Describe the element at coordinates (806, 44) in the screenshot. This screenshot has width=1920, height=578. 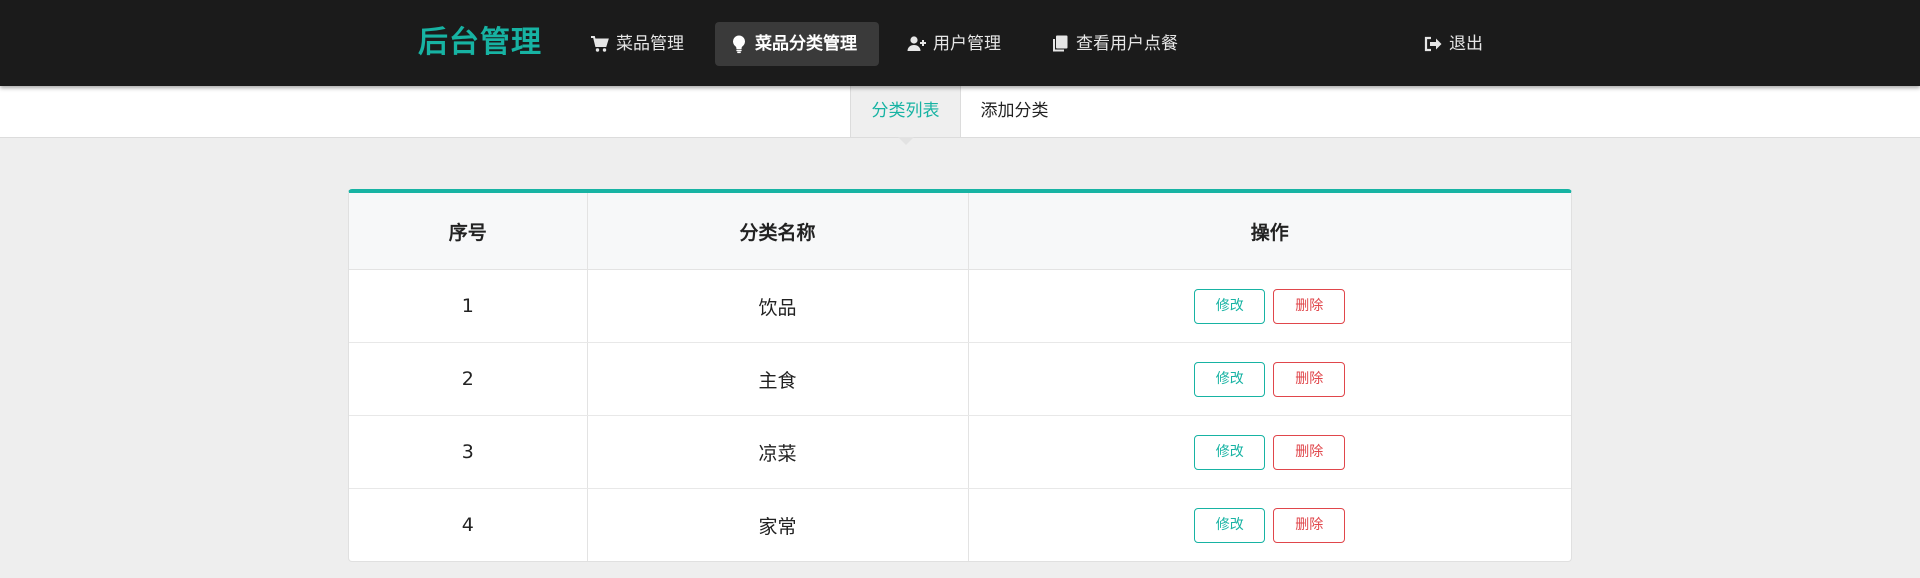
I see `nav-item-label: 菜品分类管理` at that location.